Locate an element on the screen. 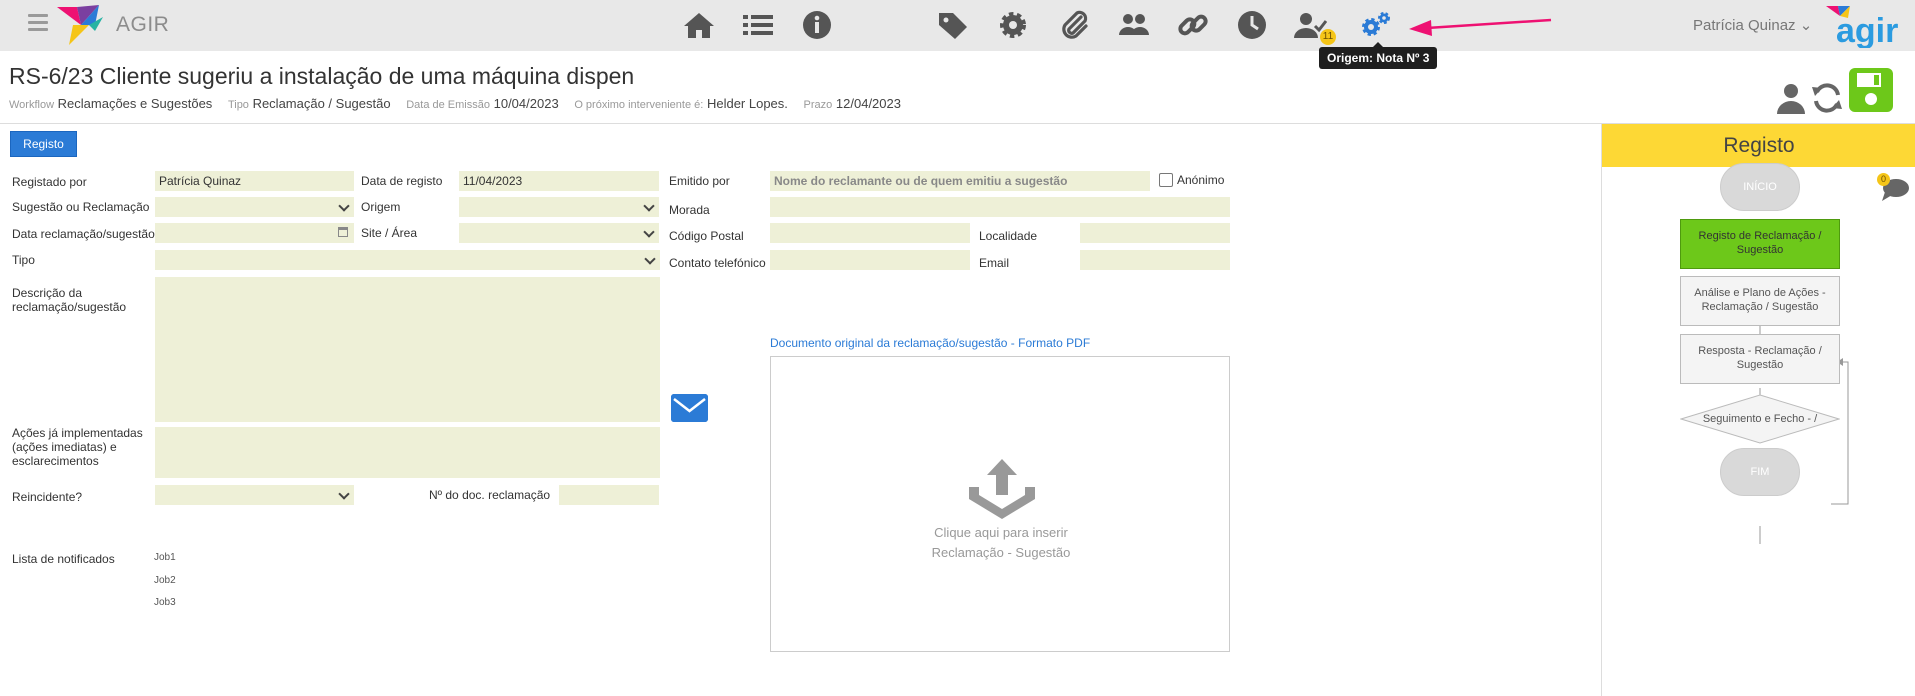  meta-key-prazo: Prazo is located at coordinates (818, 105).